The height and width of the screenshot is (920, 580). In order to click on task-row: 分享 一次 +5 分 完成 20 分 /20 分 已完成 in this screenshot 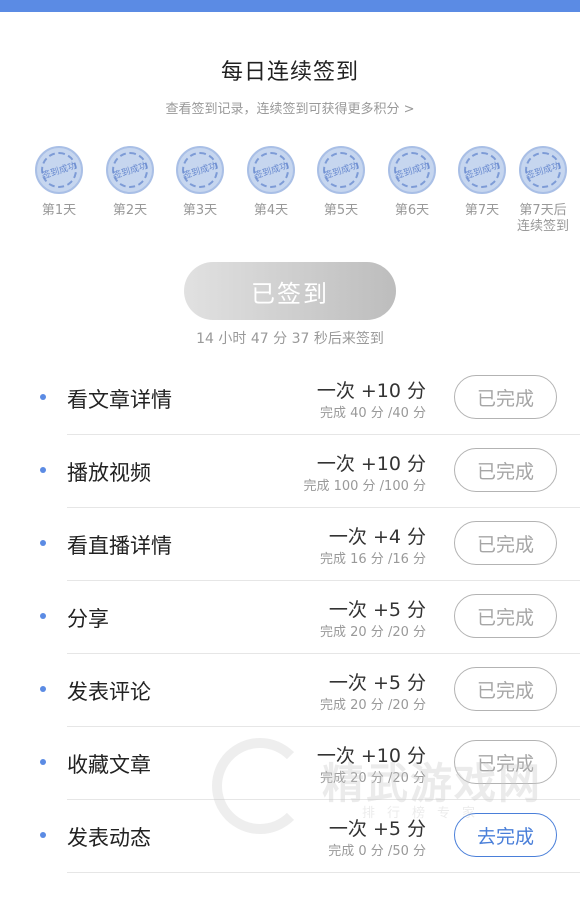, I will do `click(290, 617)`.